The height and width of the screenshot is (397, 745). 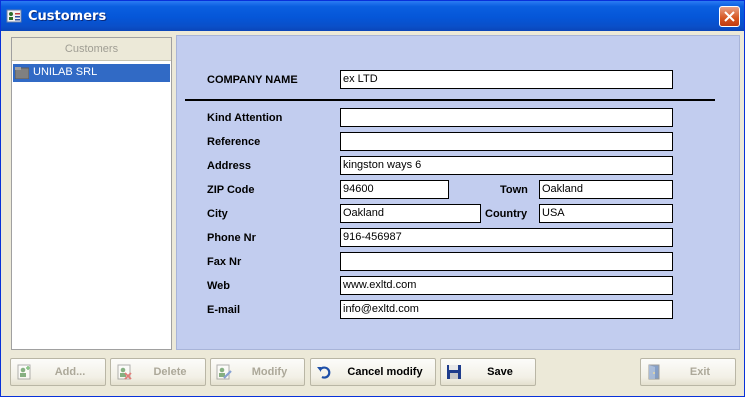 What do you see at coordinates (324, 372) in the screenshot?
I see `undo-icon` at bounding box center [324, 372].